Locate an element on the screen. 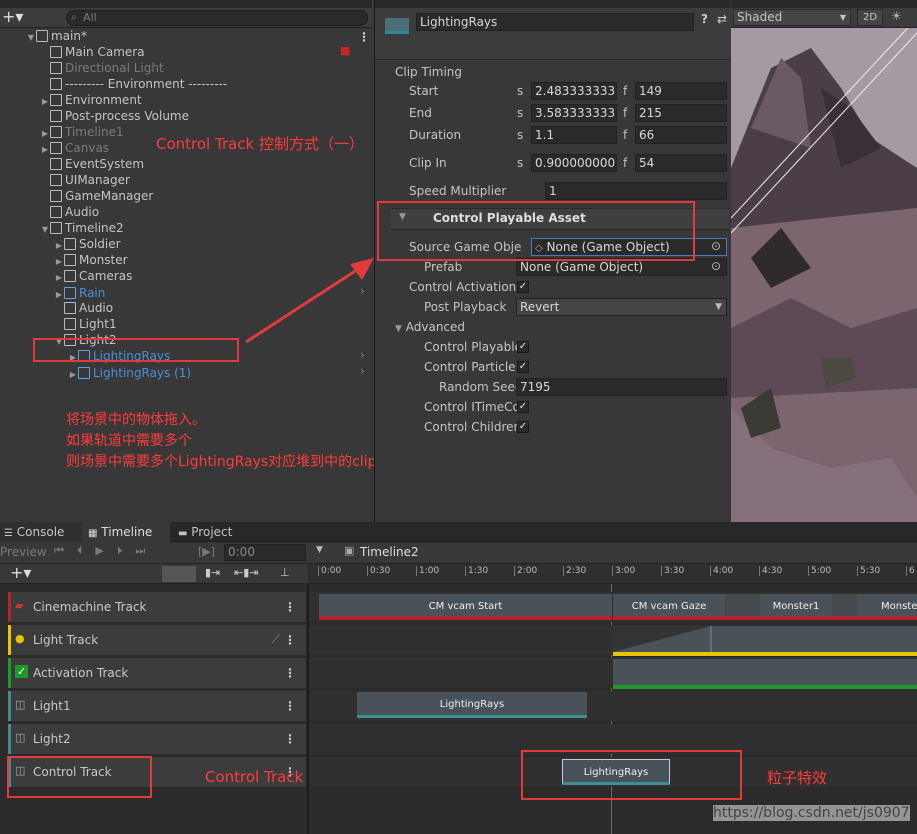 This screenshot has height=834, width=917. track-header: ● Light Track ⋮ ⟋ is located at coordinates (157, 640).